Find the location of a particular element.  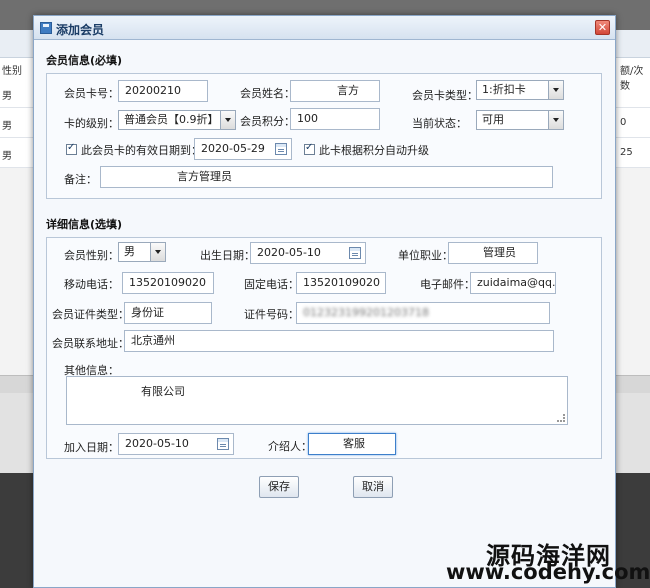

address-label: 会员联系地址： is located at coordinates (90, 343).